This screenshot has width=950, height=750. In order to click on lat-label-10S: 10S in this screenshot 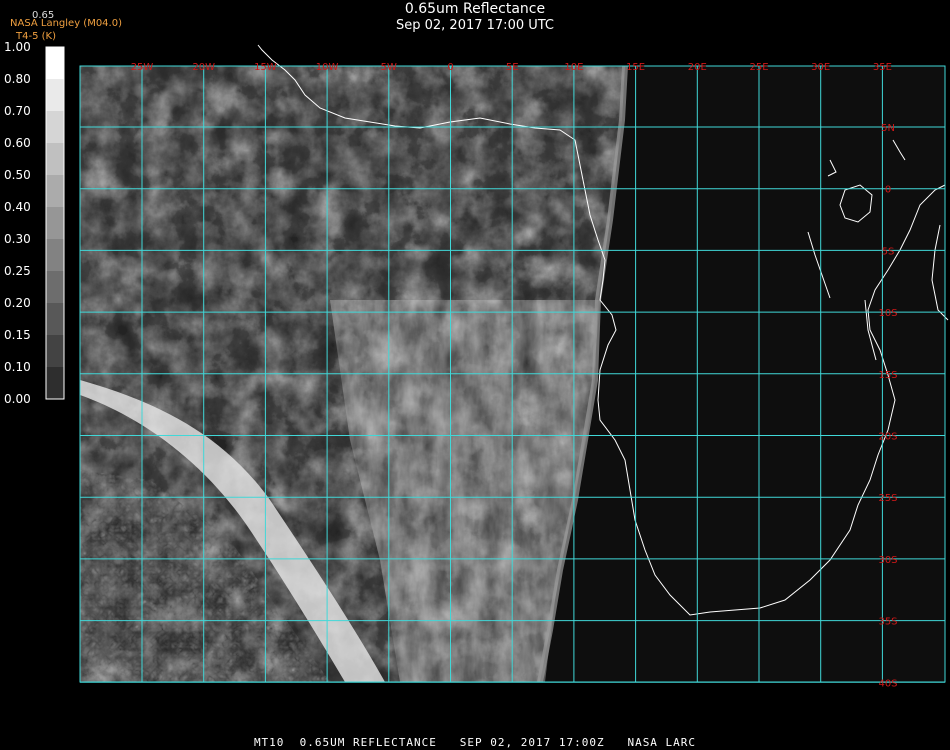, I will do `click(887, 313)`.